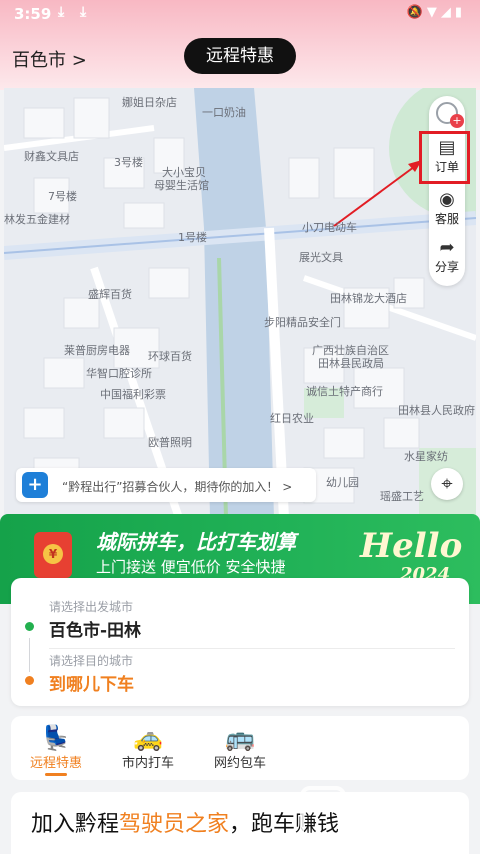 This screenshot has height=854, width=480. I want to click on watermark-name: 手机鼠, so click(410, 811).